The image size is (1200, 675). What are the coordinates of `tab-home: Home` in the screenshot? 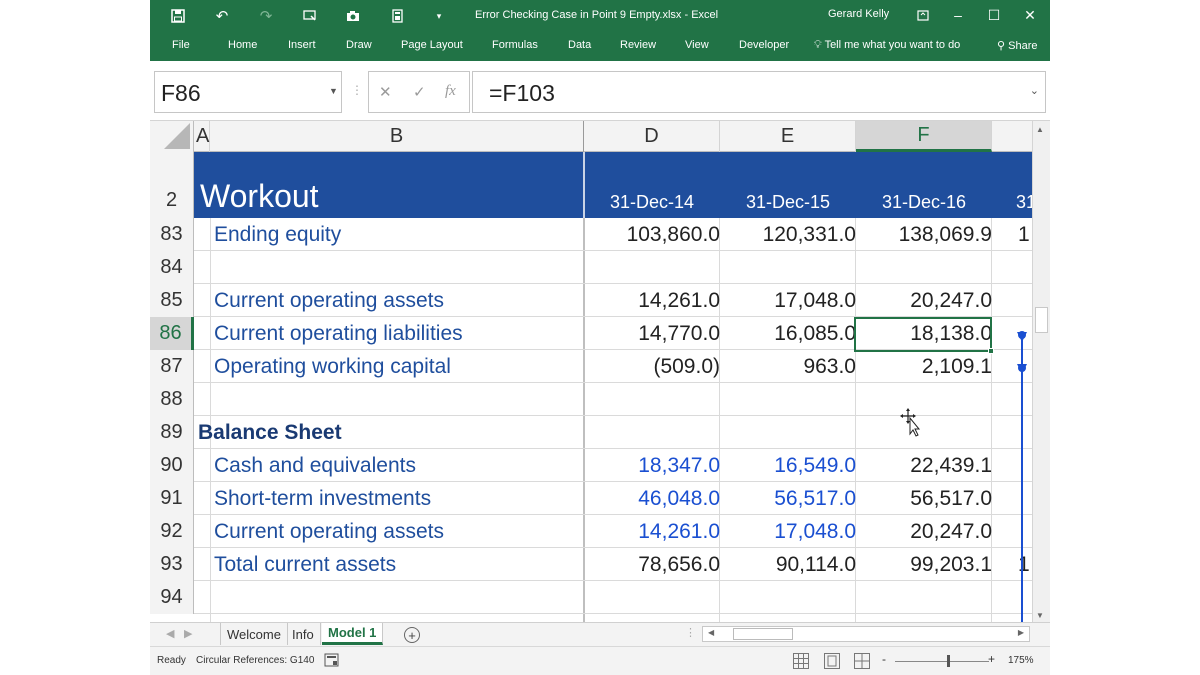 It's located at (242, 45).